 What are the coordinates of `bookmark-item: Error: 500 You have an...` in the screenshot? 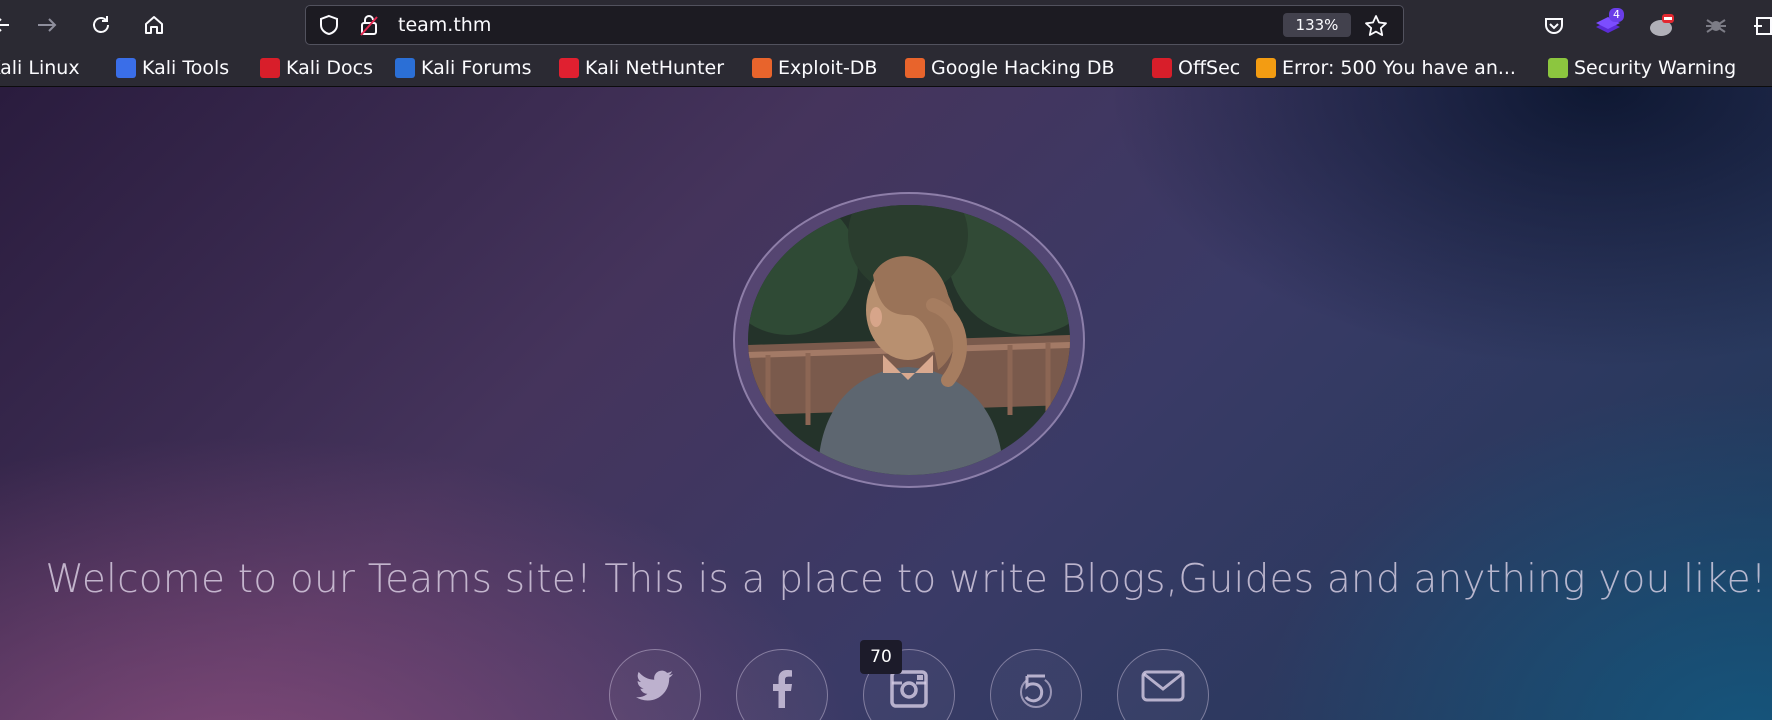 It's located at (1386, 68).